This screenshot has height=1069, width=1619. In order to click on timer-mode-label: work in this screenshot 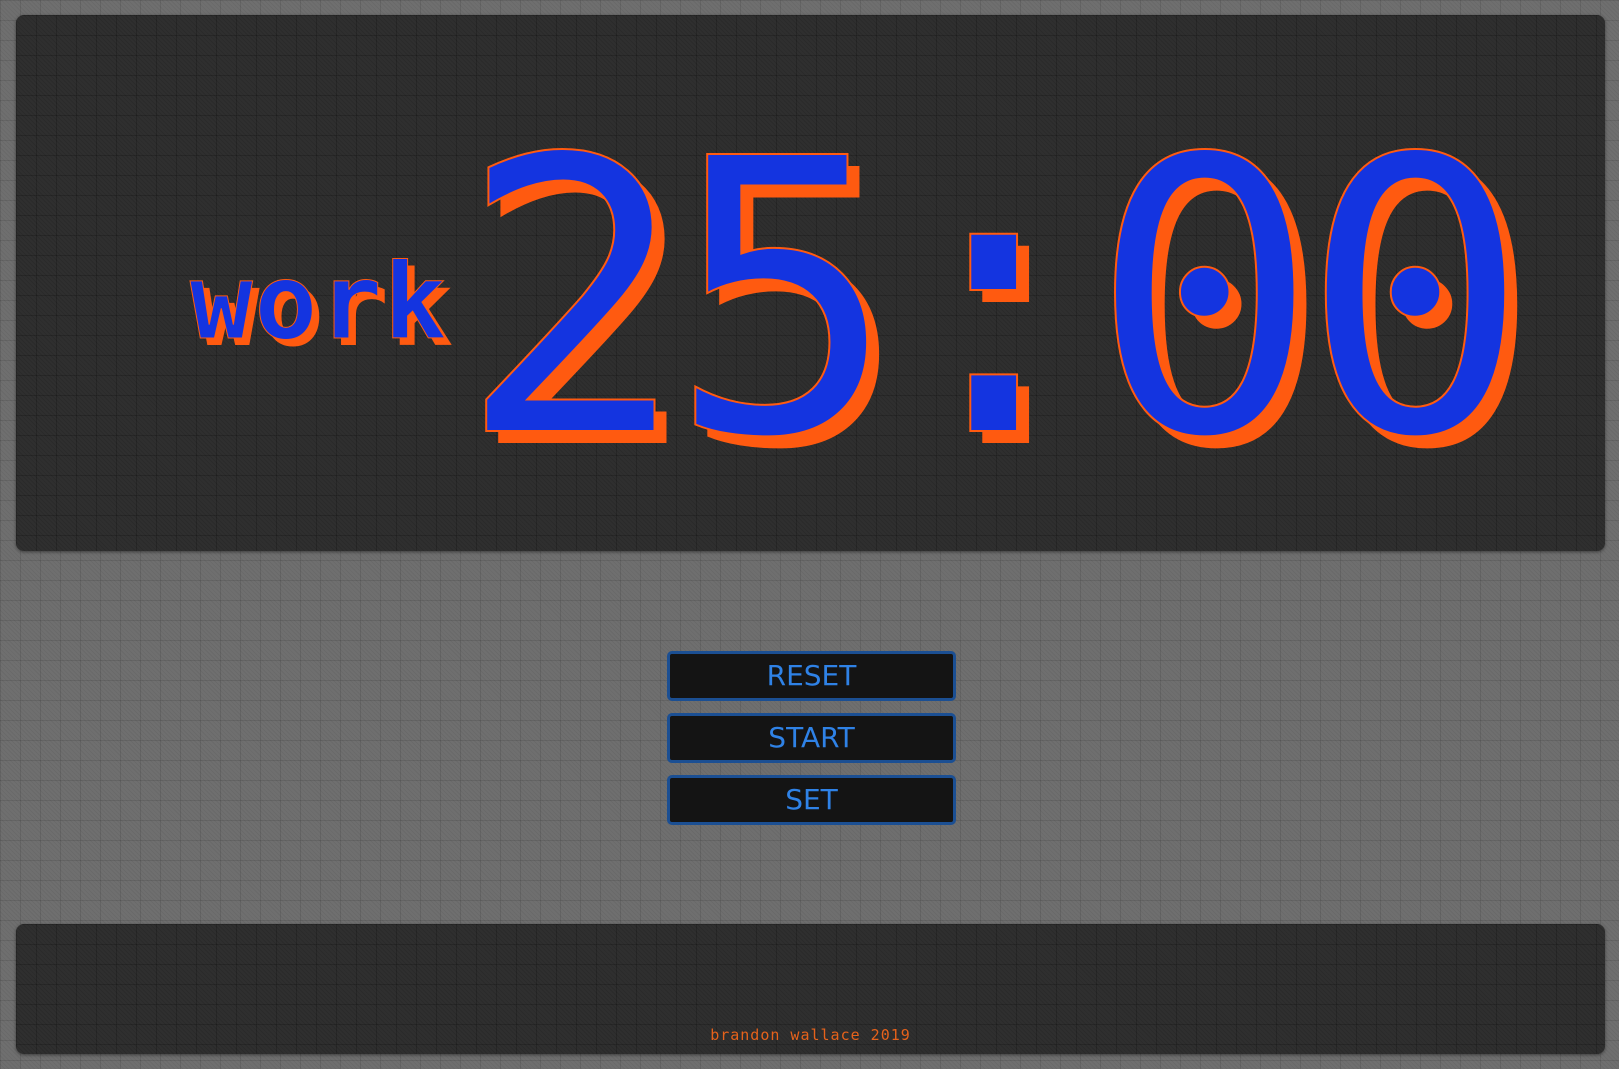, I will do `click(319, 302)`.